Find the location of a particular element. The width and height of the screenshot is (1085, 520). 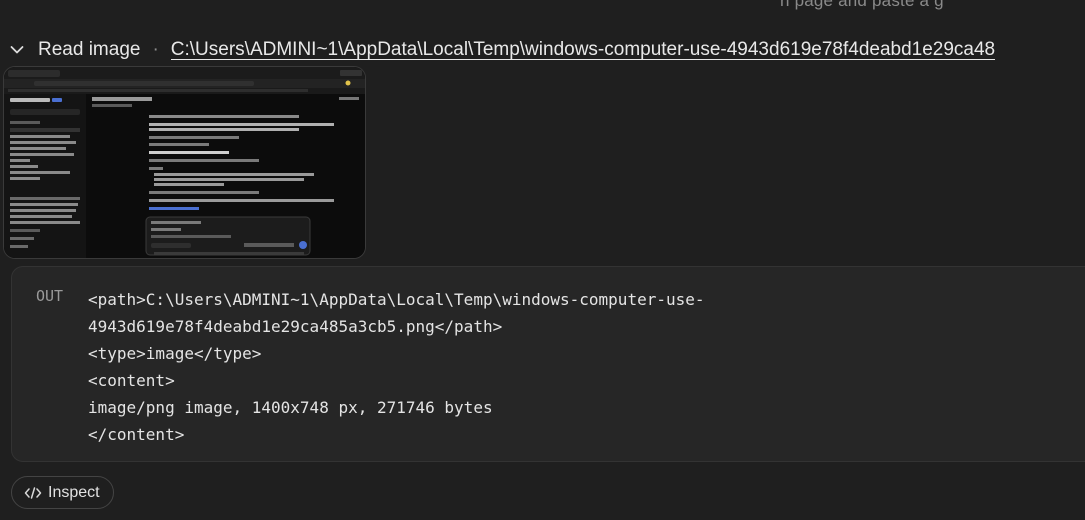

chevron-down-icon is located at coordinates (17, 50).